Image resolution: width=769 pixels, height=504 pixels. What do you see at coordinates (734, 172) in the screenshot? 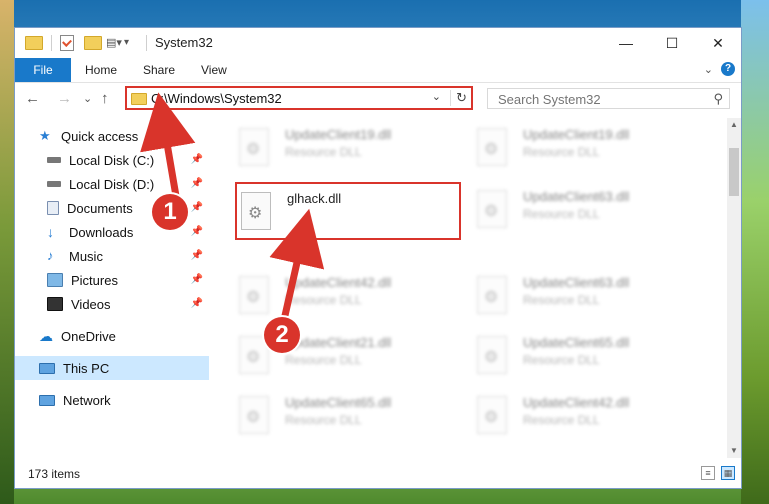
I see `scroll-thumb` at bounding box center [734, 172].